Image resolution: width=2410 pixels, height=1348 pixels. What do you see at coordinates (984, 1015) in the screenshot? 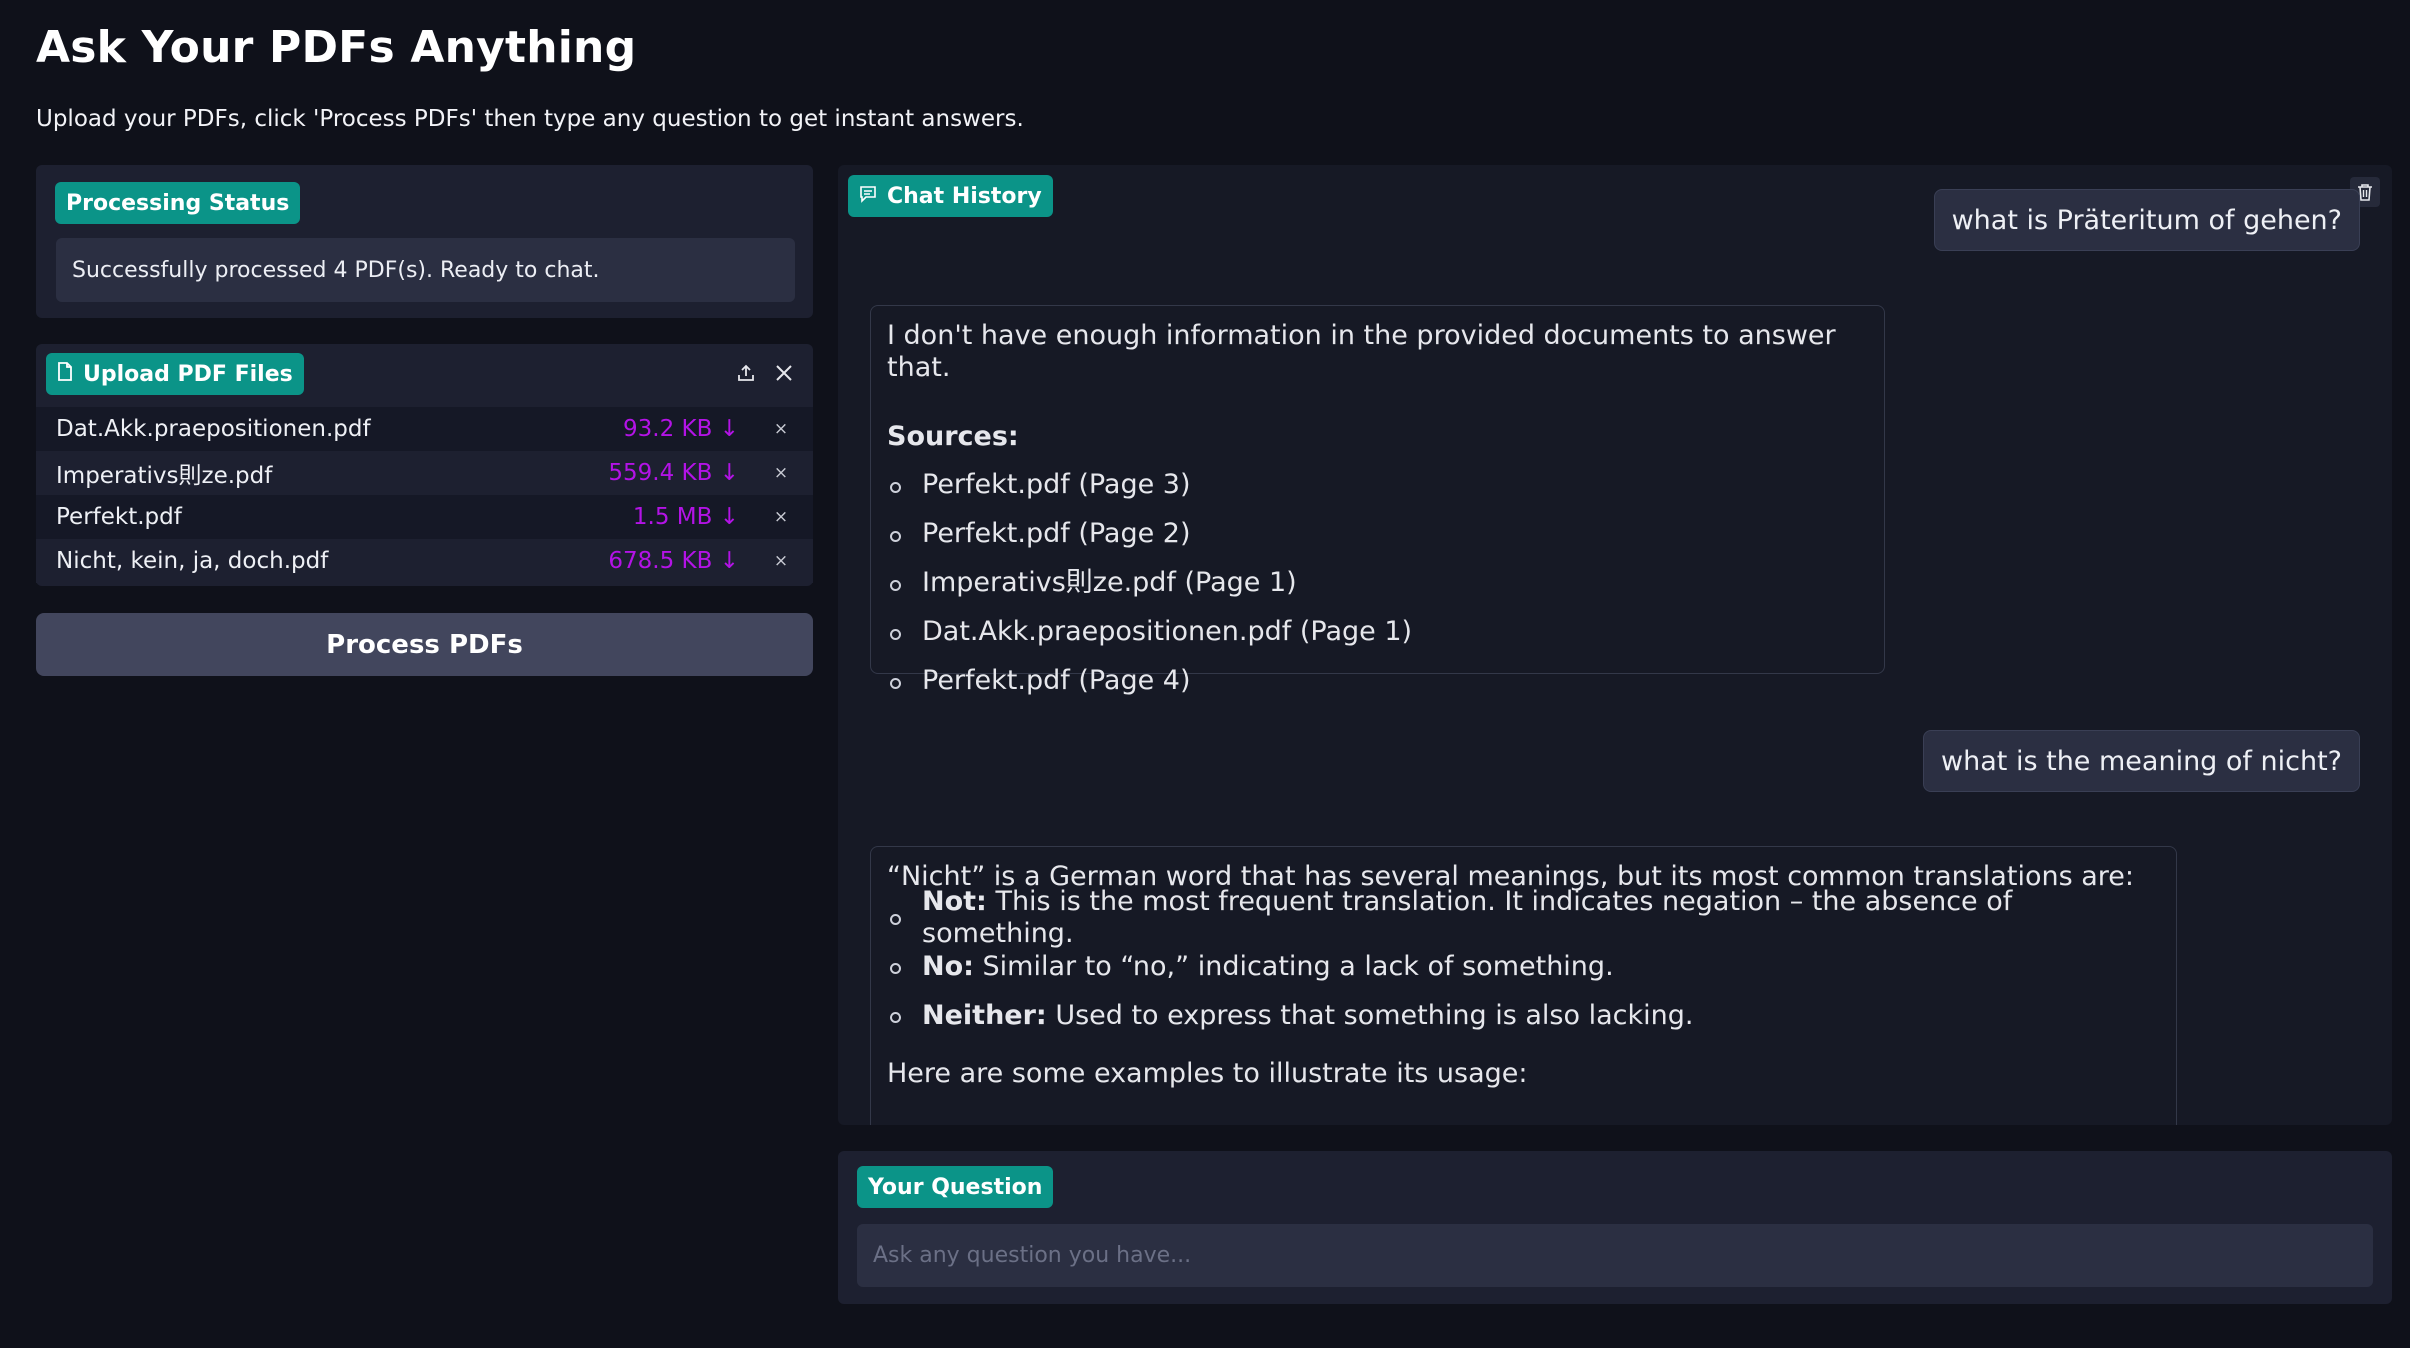
I see `meaning-term: Neither:` at bounding box center [984, 1015].